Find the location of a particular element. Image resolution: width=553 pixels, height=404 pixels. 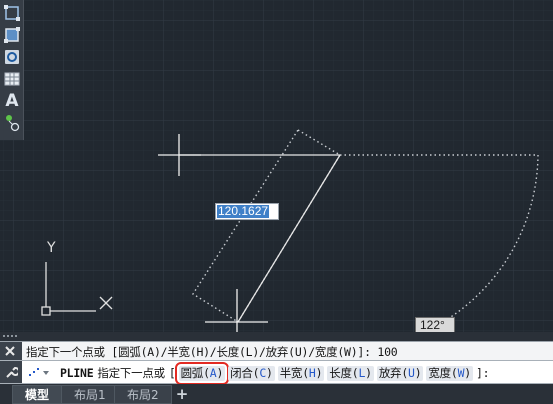

select-window-icon is located at coordinates (12, 13).